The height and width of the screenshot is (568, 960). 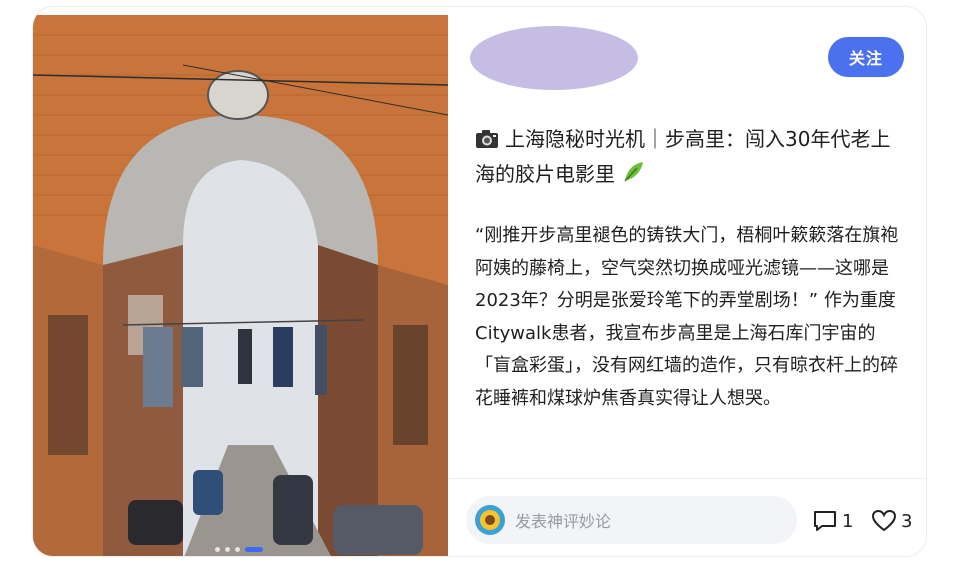 What do you see at coordinates (848, 521) in the screenshot?
I see `comment-count: 1` at bounding box center [848, 521].